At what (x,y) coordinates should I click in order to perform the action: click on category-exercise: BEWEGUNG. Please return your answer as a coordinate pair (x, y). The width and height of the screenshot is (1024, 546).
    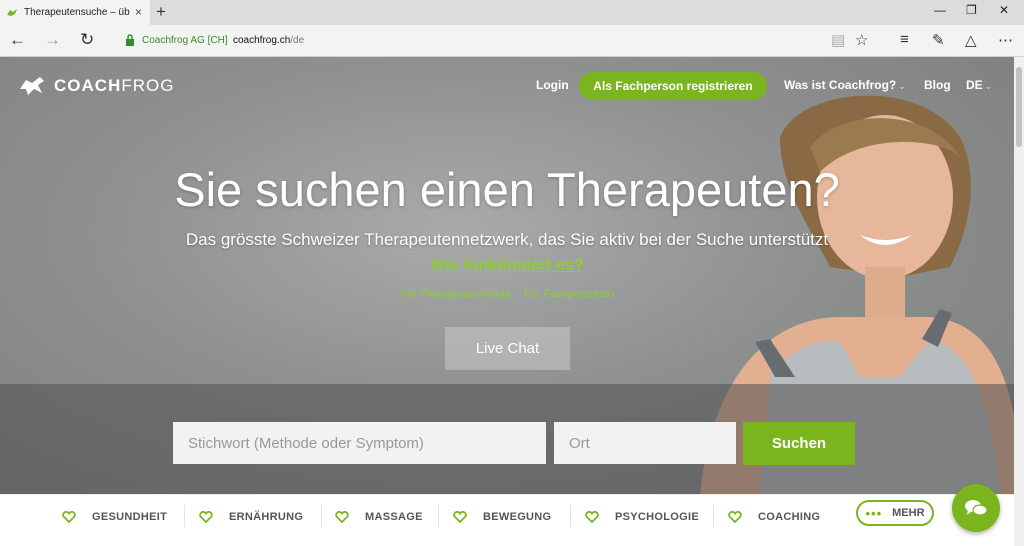
    Looking at the image, I should click on (502, 517).